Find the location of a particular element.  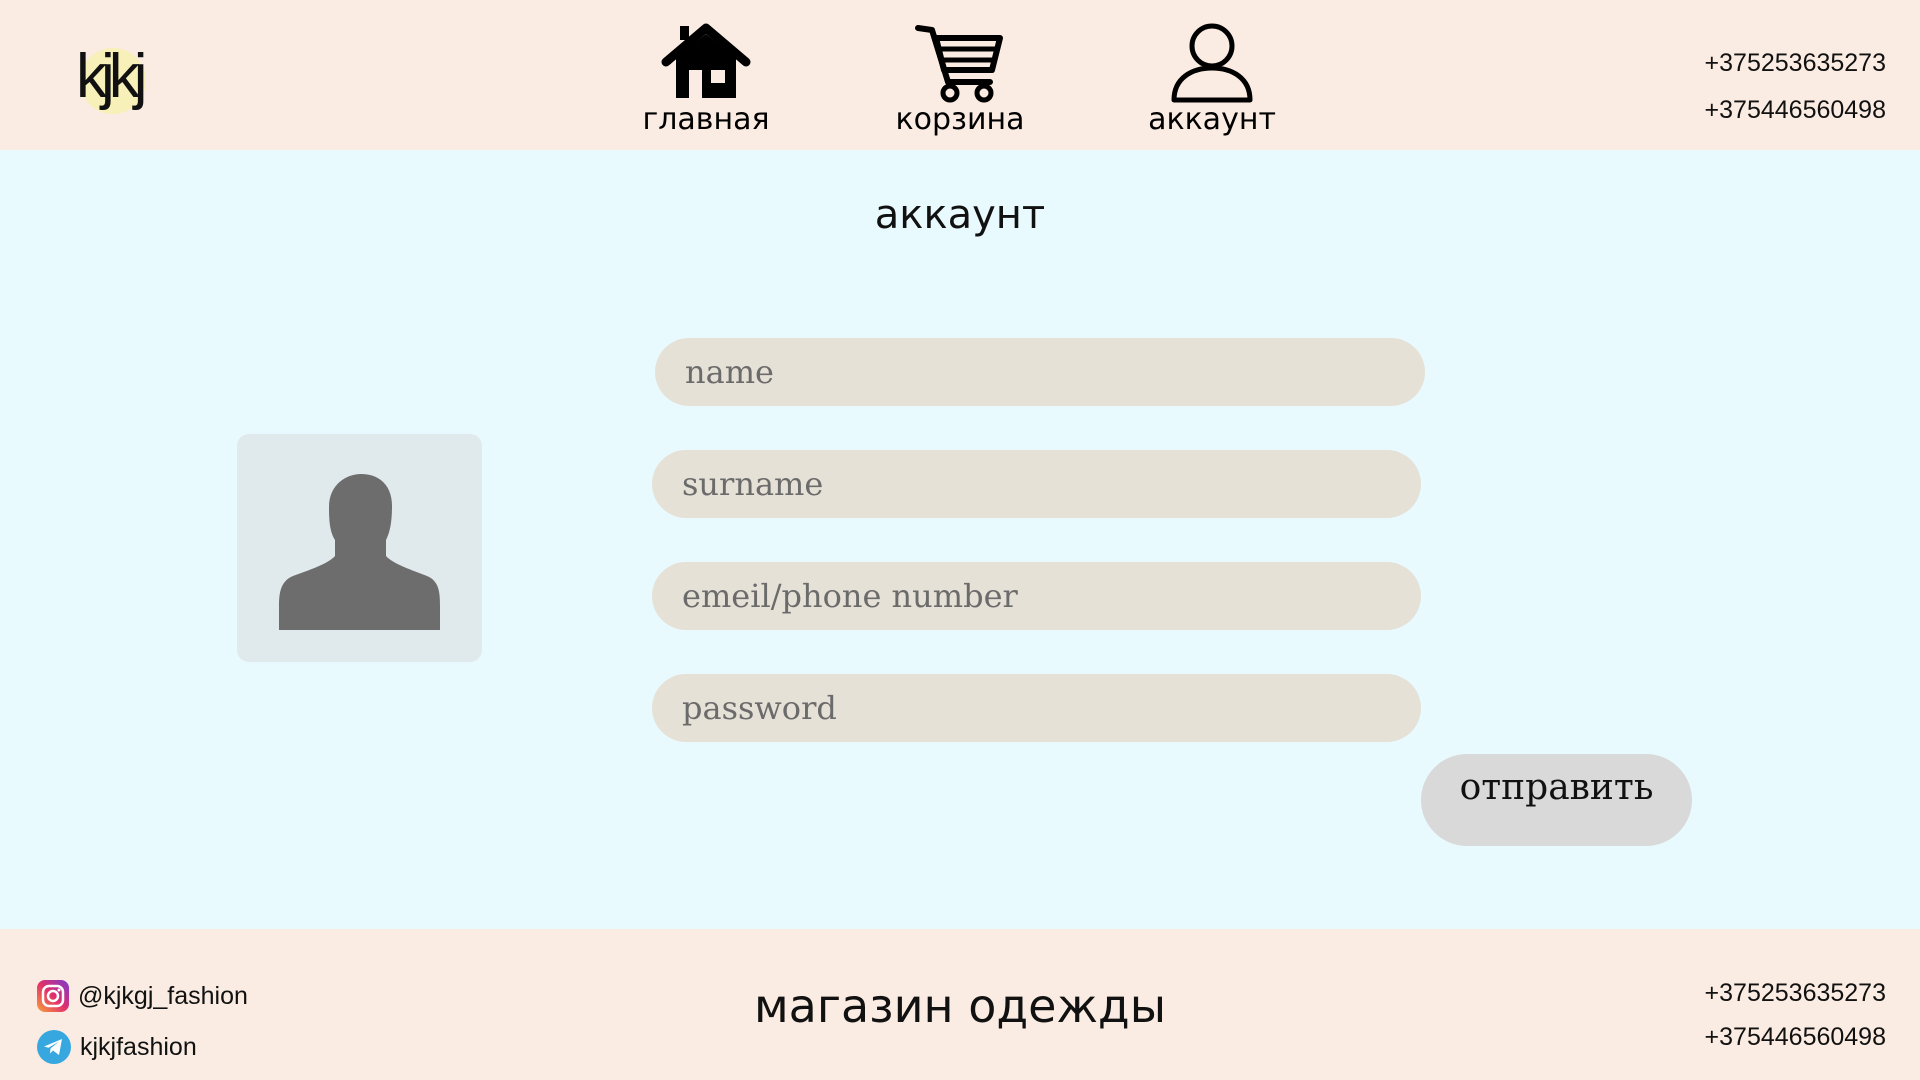

nav-account: аккаунт is located at coordinates (1212, 82).